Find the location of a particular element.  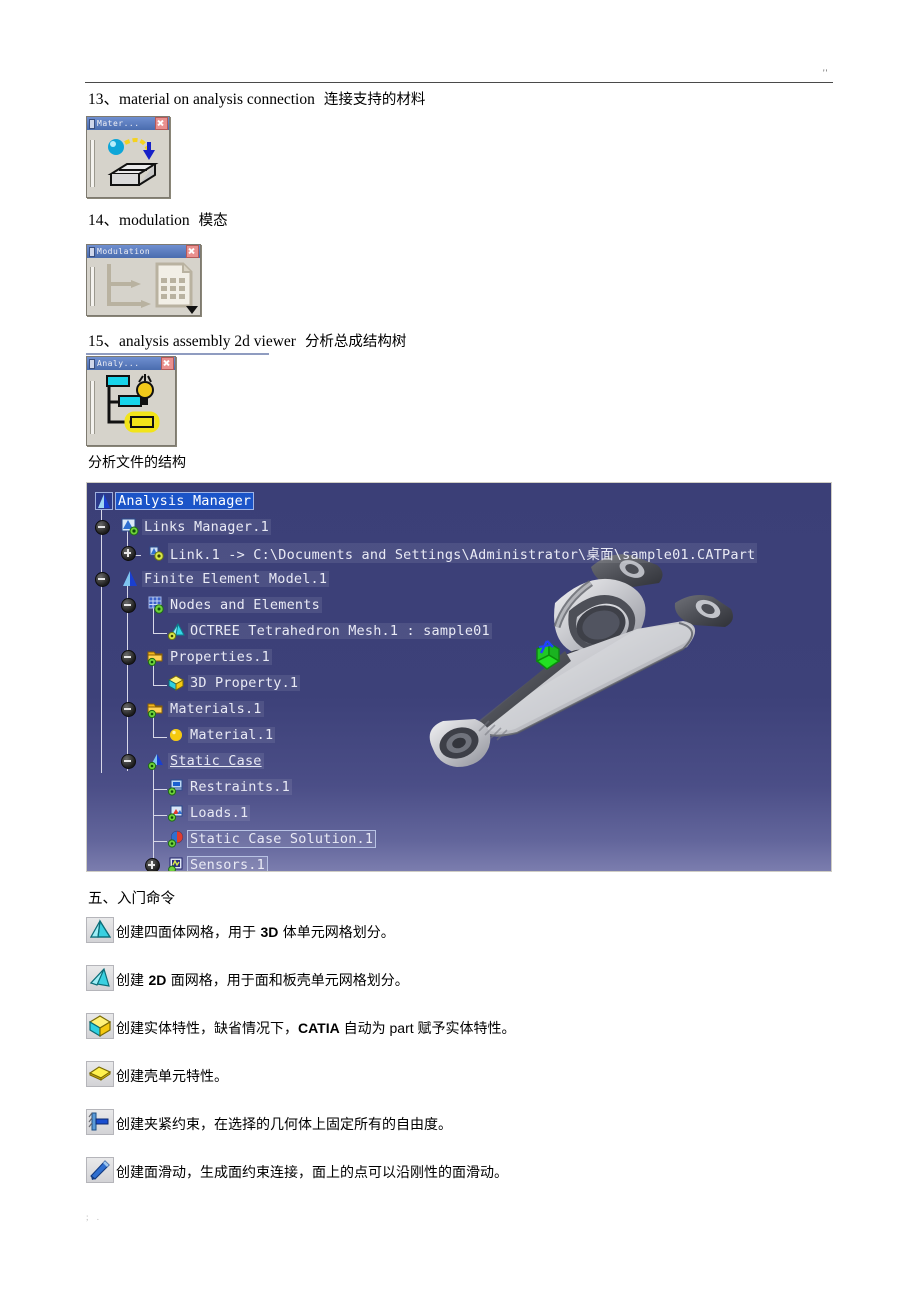

tree-row-octree-tetrahedron-mesh: OCTREE Tetrahedron Mesh.1 : sample01 is located at coordinates (459, 631).